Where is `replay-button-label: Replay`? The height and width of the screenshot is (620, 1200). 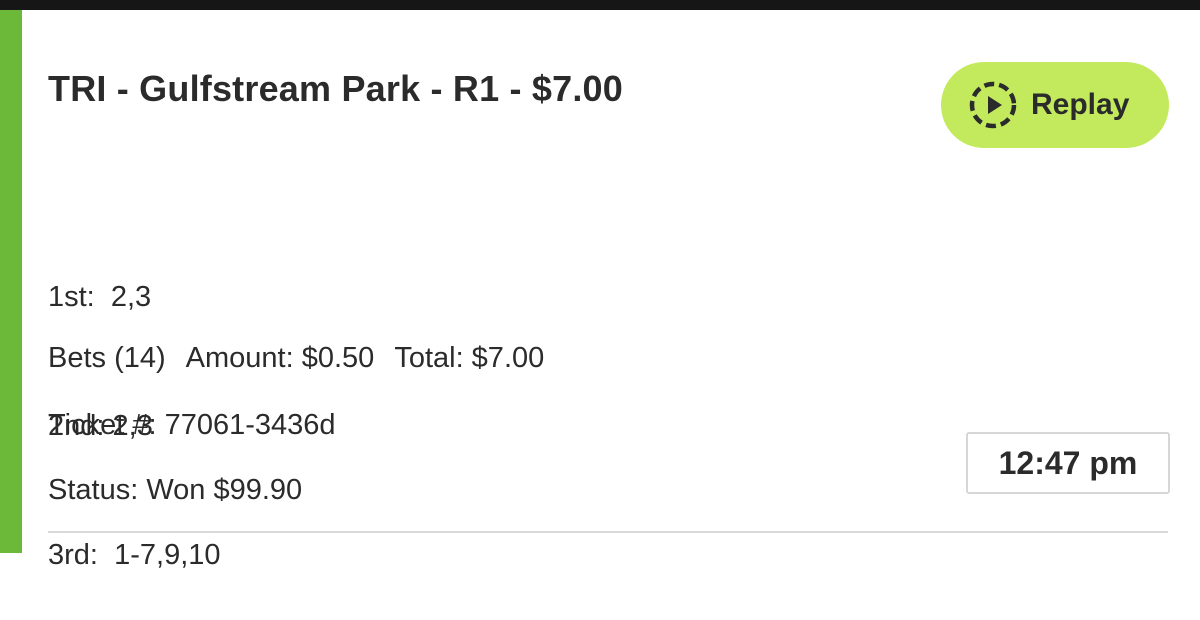 replay-button-label: Replay is located at coordinates (1080, 104).